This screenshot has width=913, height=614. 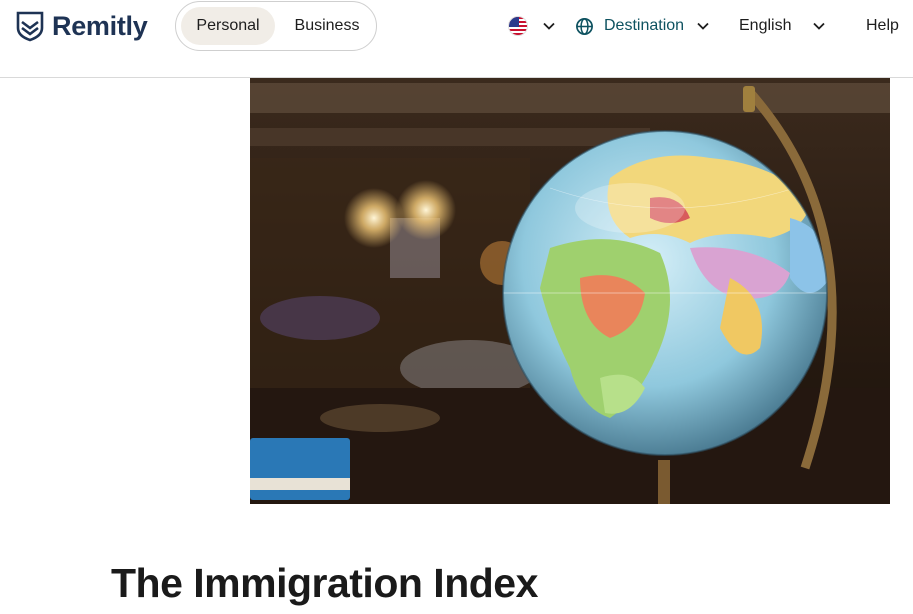 I want to click on page-title: The Immigration Index, so click(x=324, y=583).